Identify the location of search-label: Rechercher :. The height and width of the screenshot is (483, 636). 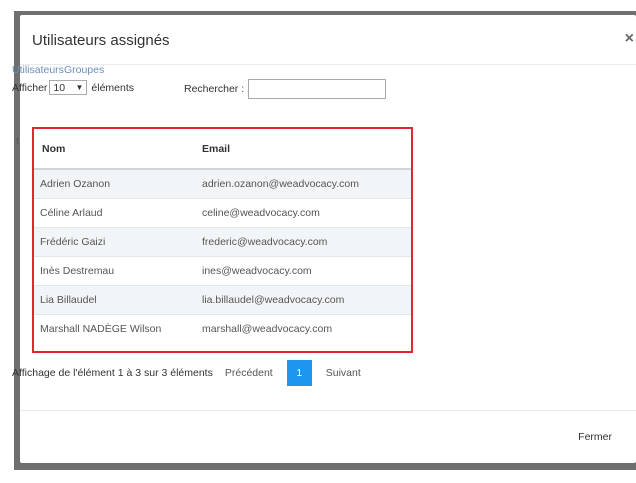
(214, 89).